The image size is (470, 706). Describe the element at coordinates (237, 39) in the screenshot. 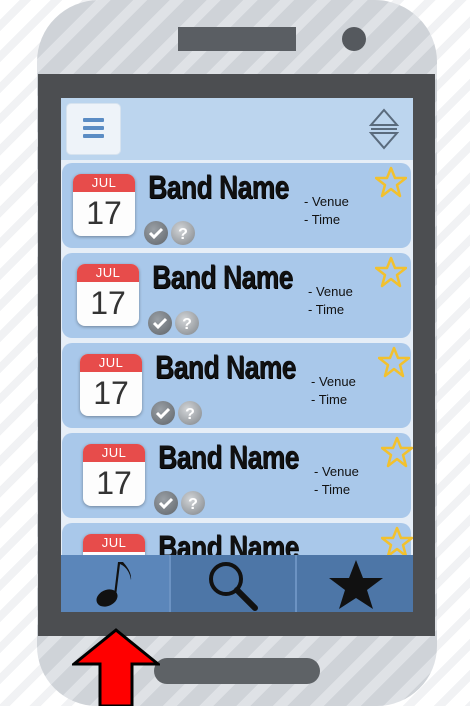

I see `speaker-grille` at that location.